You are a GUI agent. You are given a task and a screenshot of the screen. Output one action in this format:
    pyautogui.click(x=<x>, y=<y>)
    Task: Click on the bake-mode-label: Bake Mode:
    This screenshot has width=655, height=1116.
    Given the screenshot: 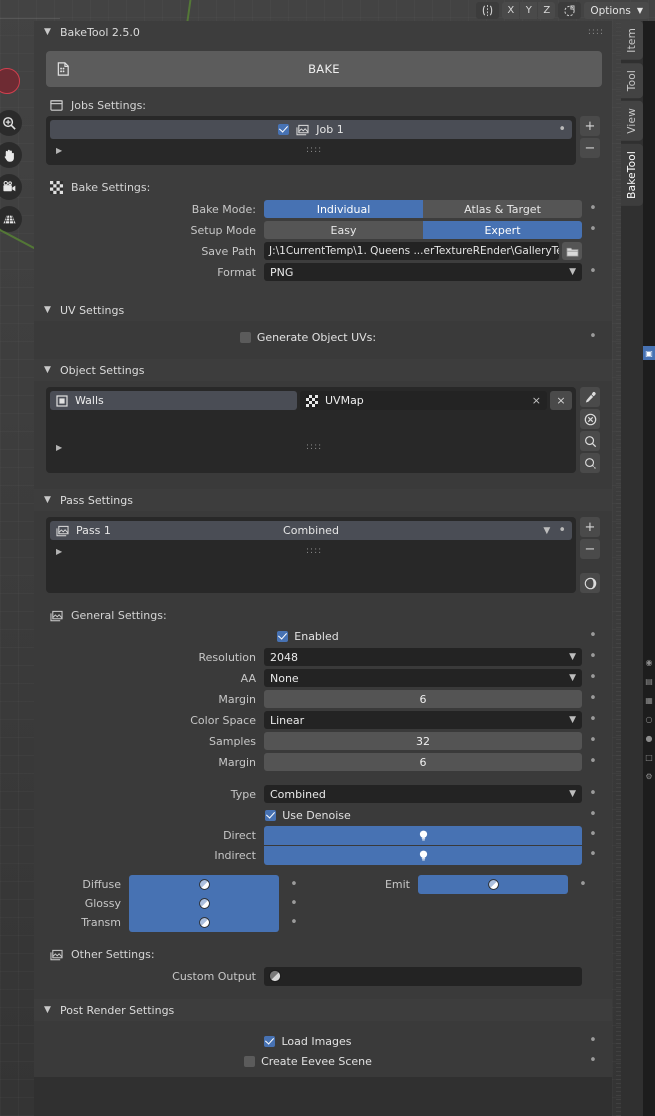 What is the action you would take?
    pyautogui.click(x=223, y=209)
    